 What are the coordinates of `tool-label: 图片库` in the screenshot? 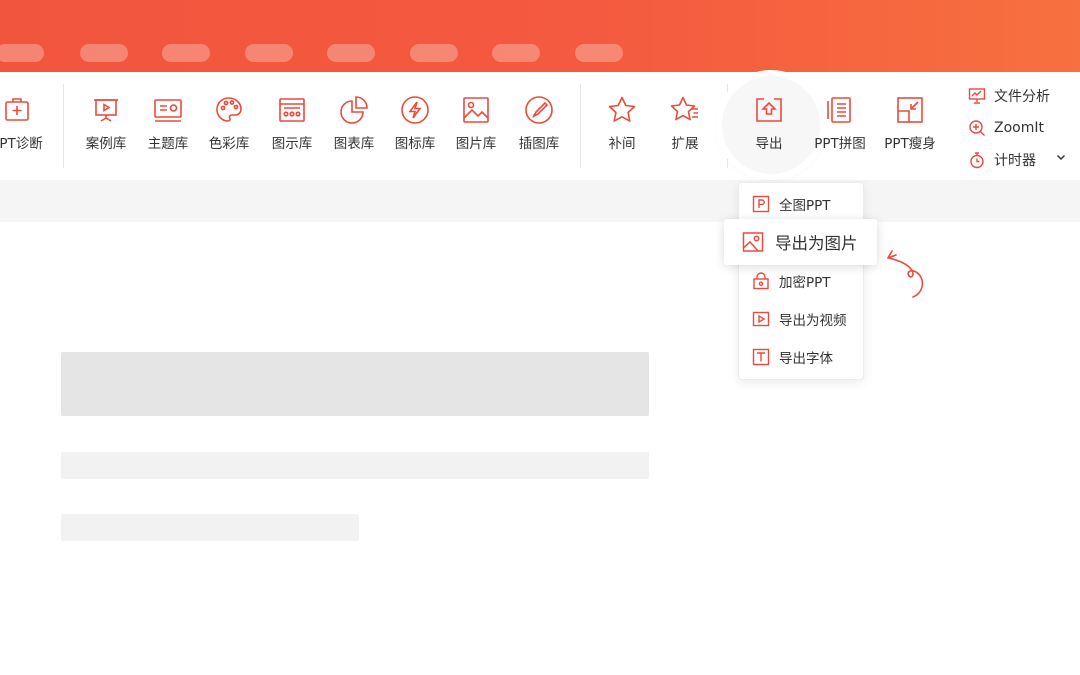 It's located at (476, 144).